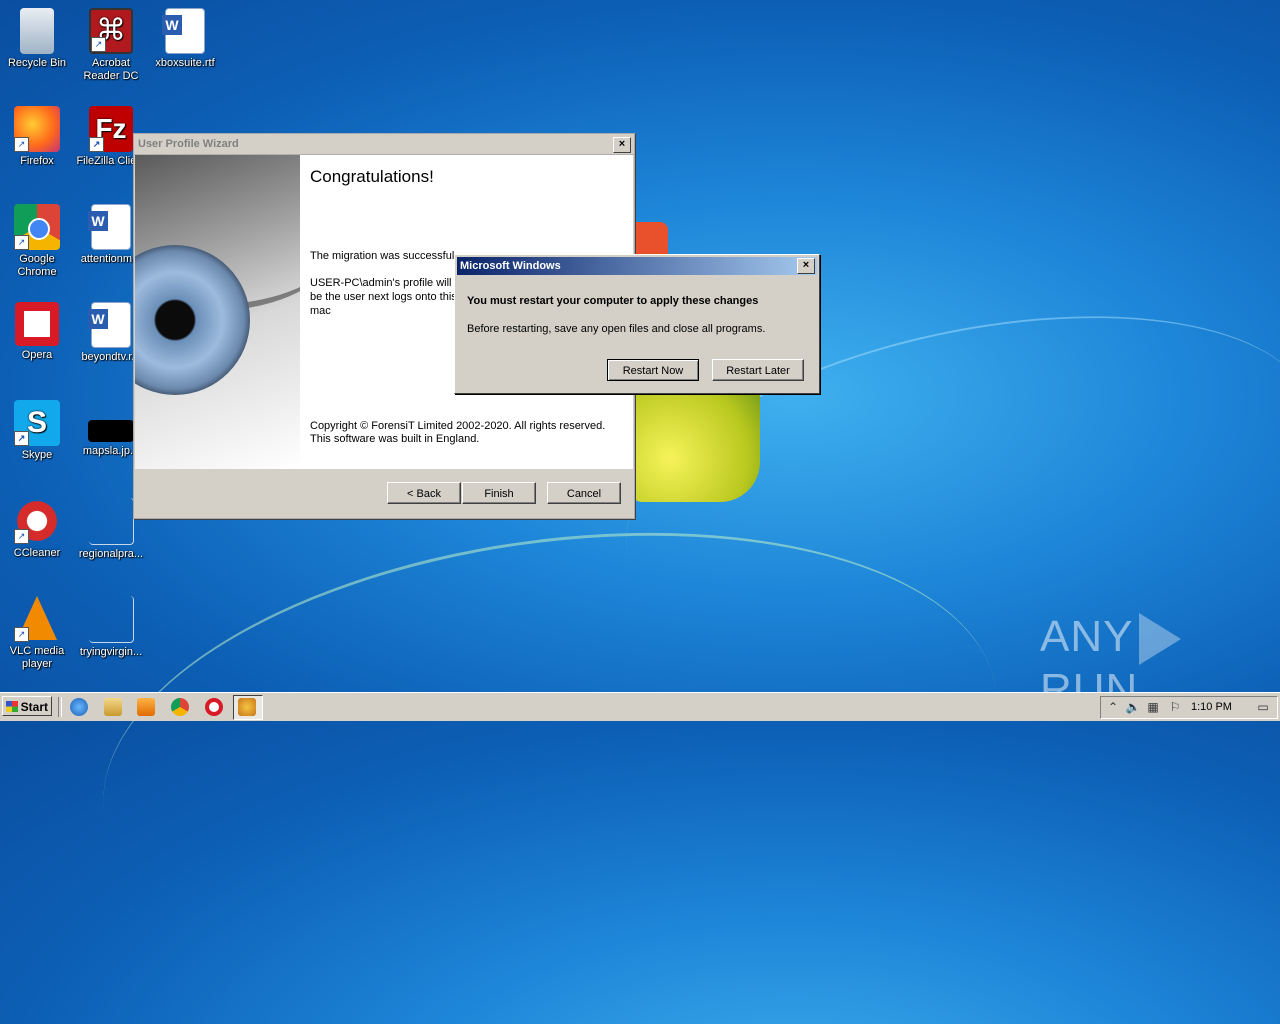 The width and height of the screenshot is (1280, 1024). Describe the element at coordinates (37, 63) in the screenshot. I see `desktop-icon-label: Recycle Bin` at that location.